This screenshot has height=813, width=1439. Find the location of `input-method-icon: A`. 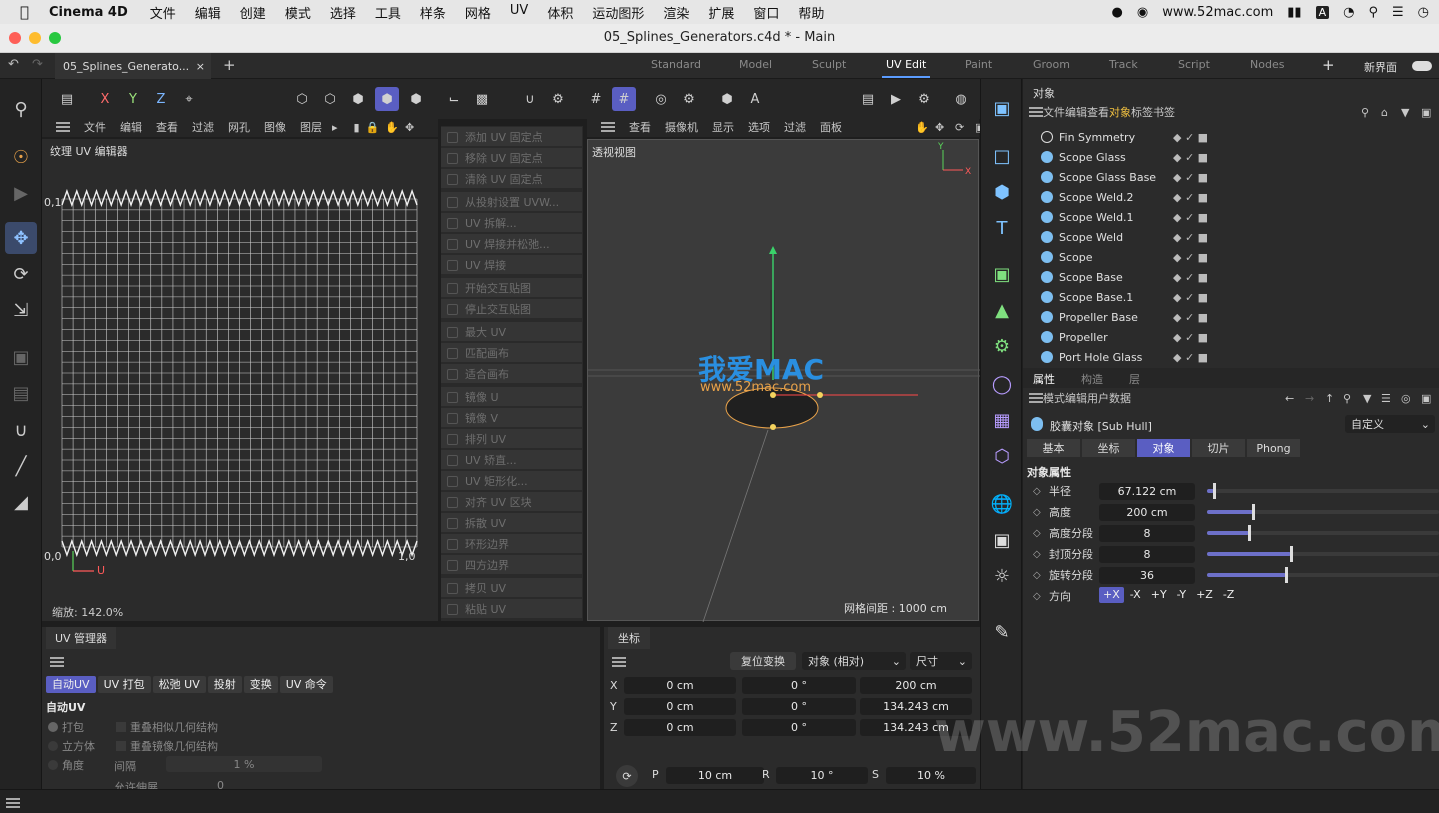

input-method-icon: A is located at coordinates (1322, 12).